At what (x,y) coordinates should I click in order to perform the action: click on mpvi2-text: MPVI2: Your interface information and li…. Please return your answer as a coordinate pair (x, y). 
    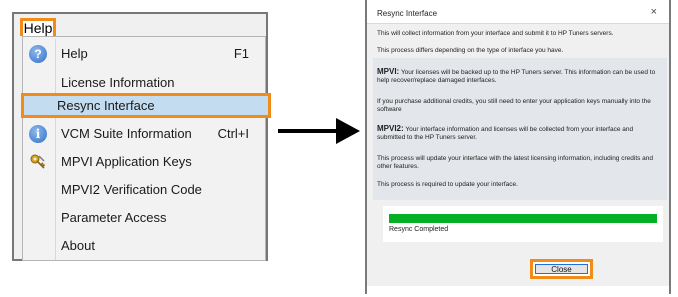
    Looking at the image, I should click on (519, 133).